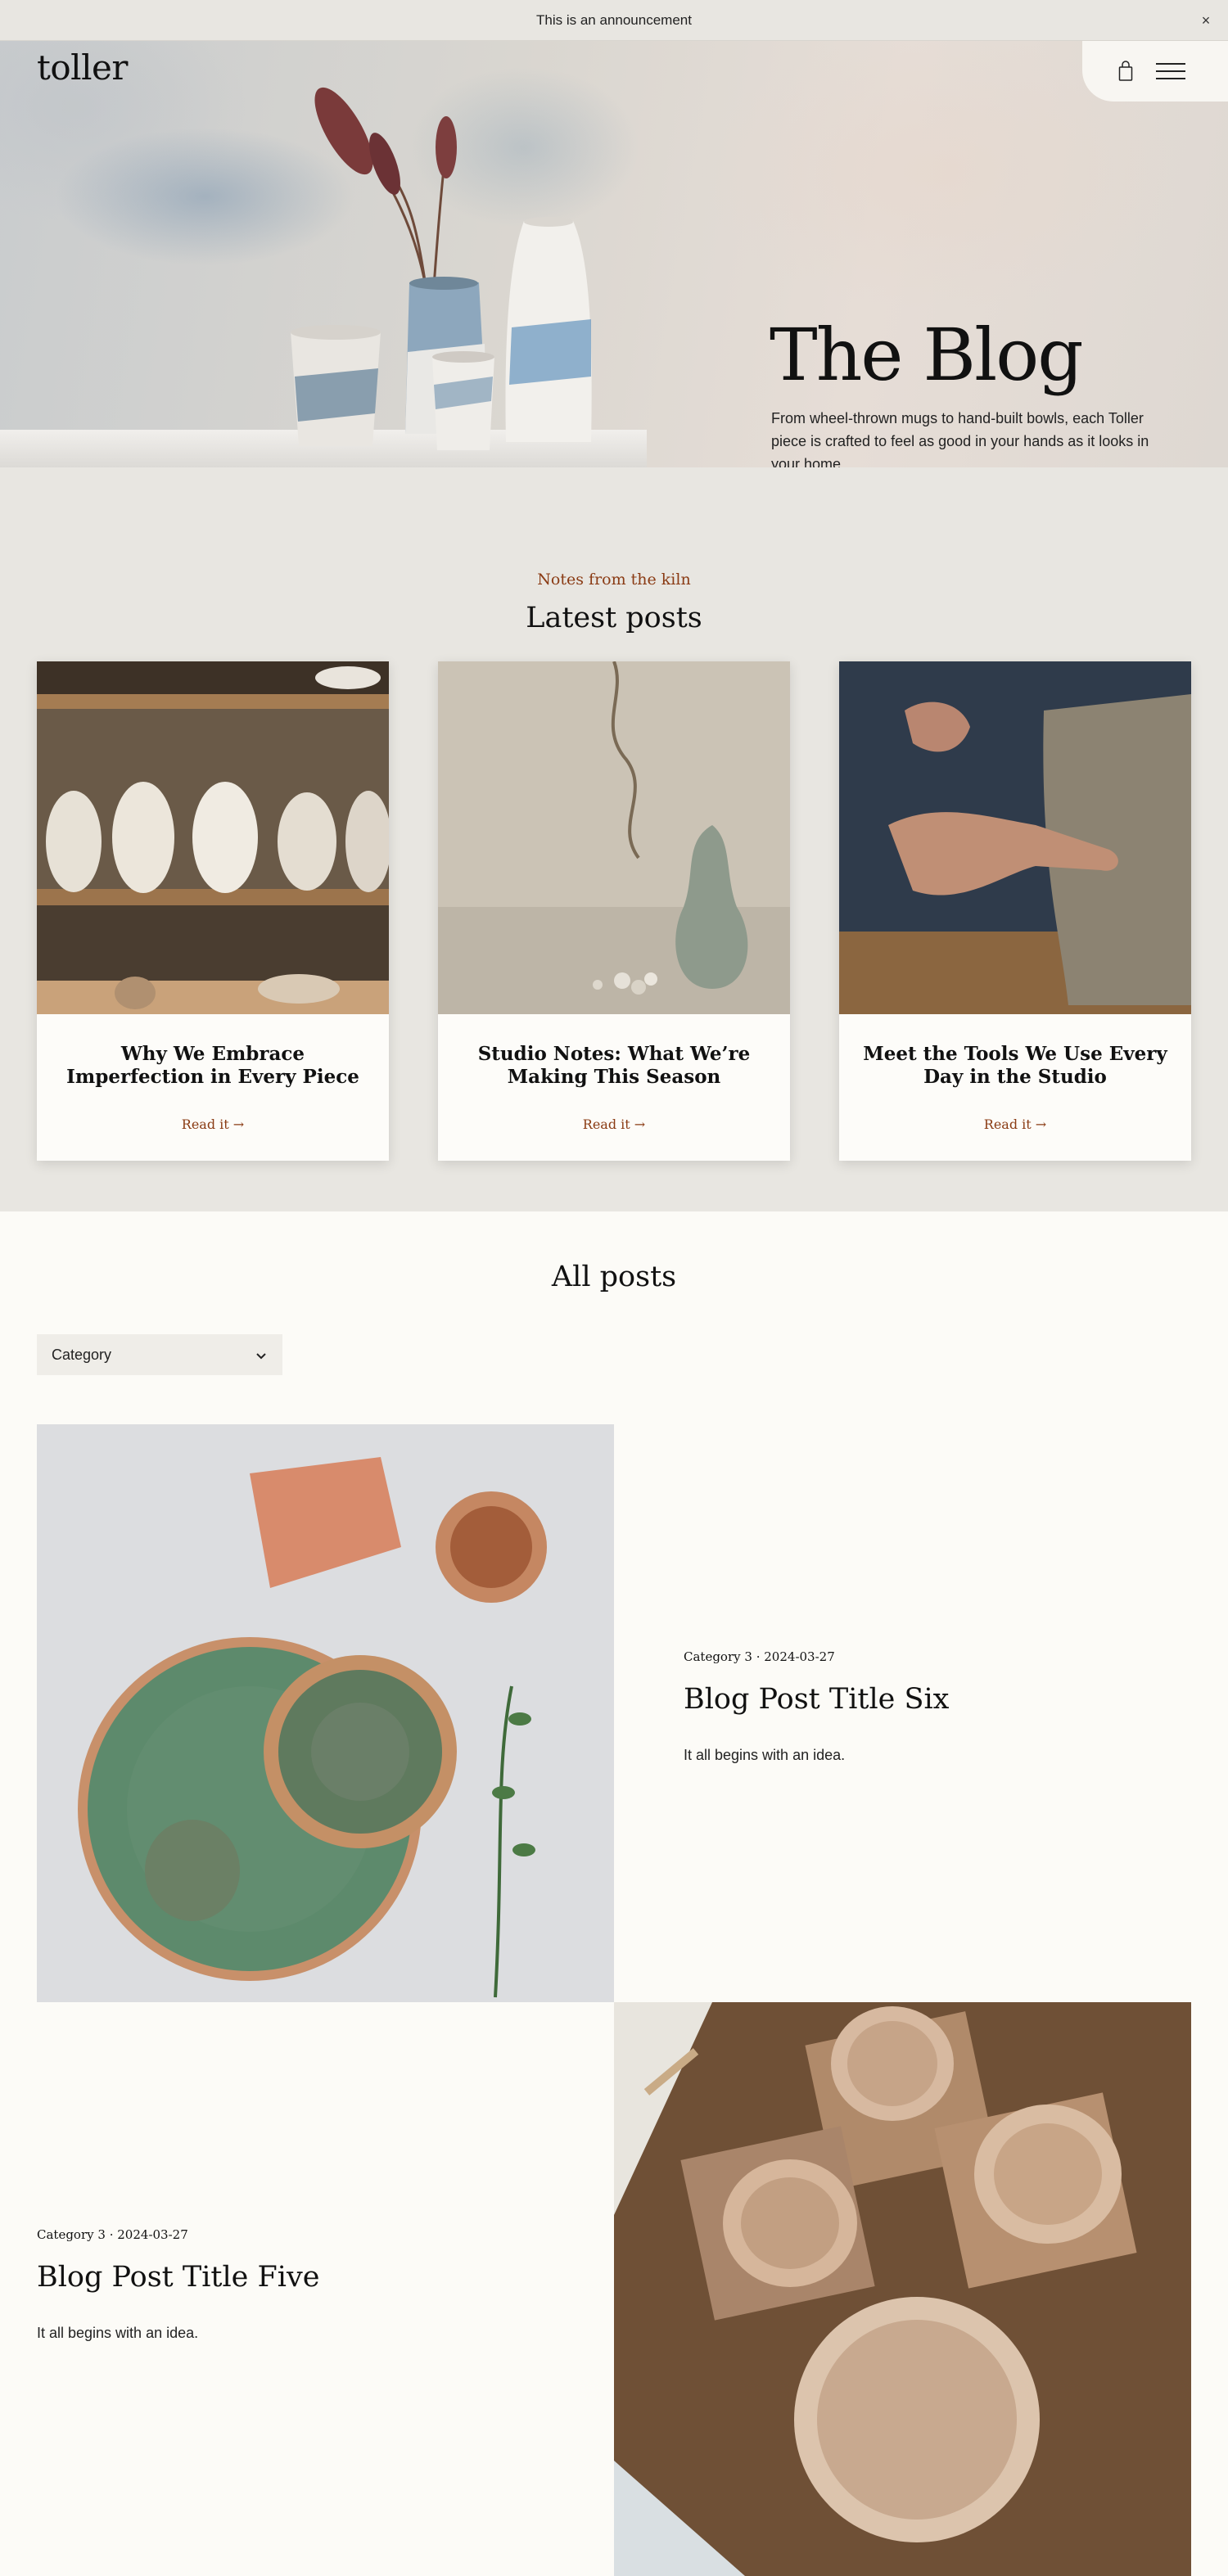 Image resolution: width=1228 pixels, height=2576 pixels. What do you see at coordinates (82, 1354) in the screenshot?
I see `category-filter-label: Category` at bounding box center [82, 1354].